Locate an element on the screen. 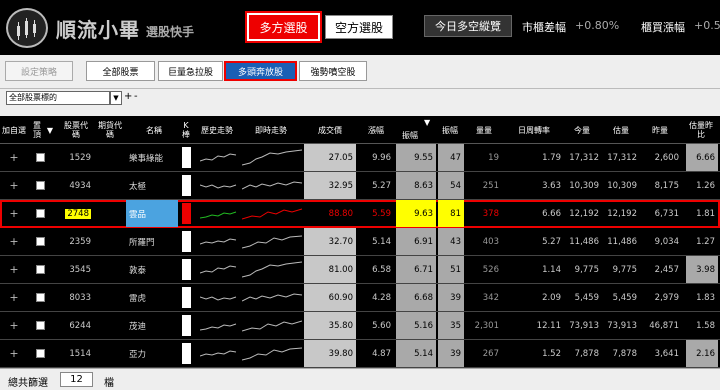 The image size is (720, 390). today-overview-button: 今日多空縱覽 is located at coordinates (468, 26).